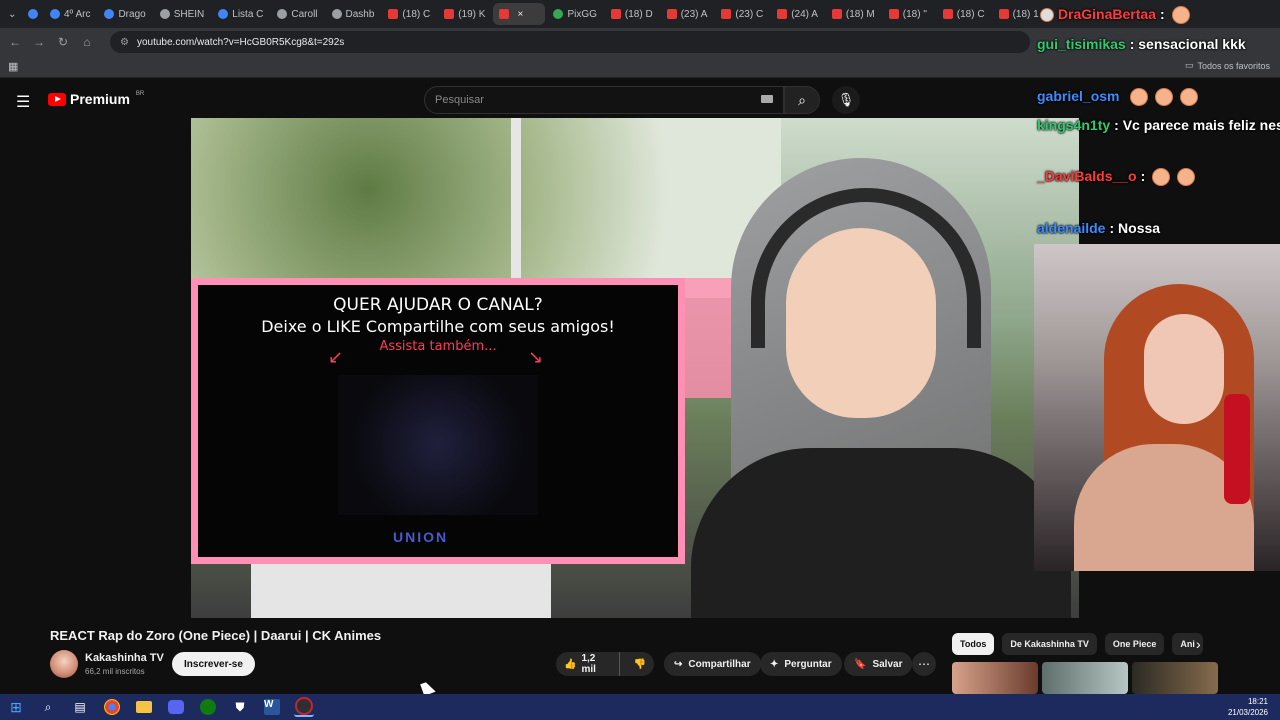  Describe the element at coordinates (973, 644) in the screenshot. I see `chip-all: Todos` at that location.